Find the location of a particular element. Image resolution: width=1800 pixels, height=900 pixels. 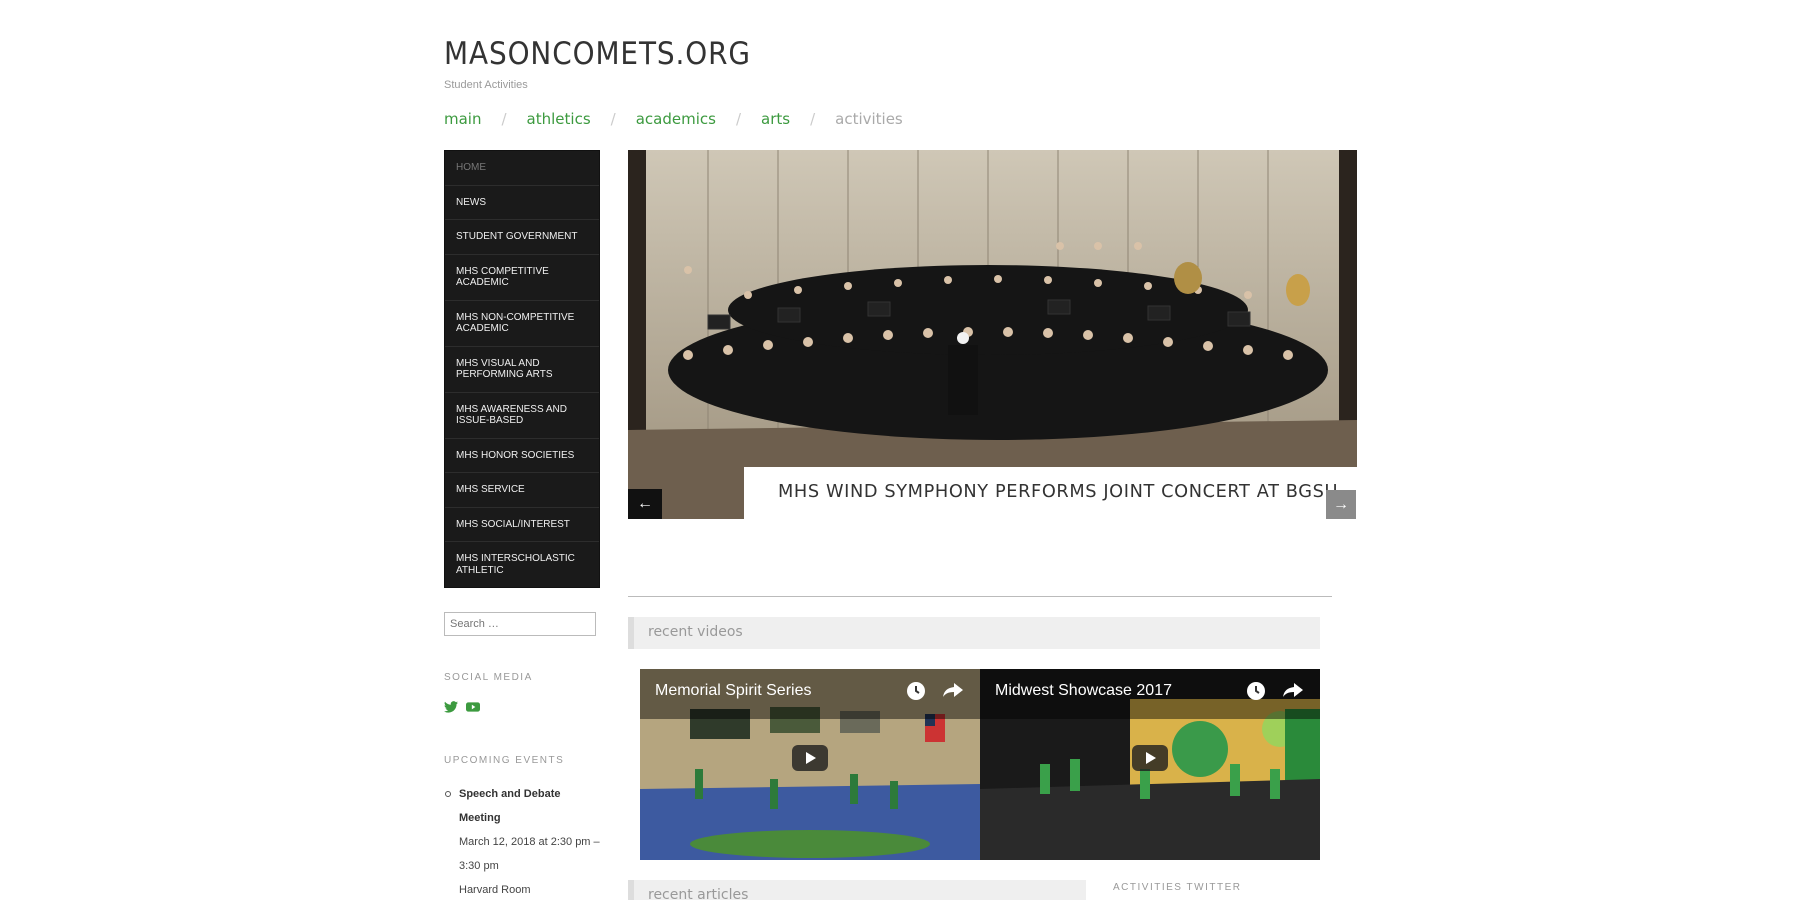

content-divider is located at coordinates (980, 596).